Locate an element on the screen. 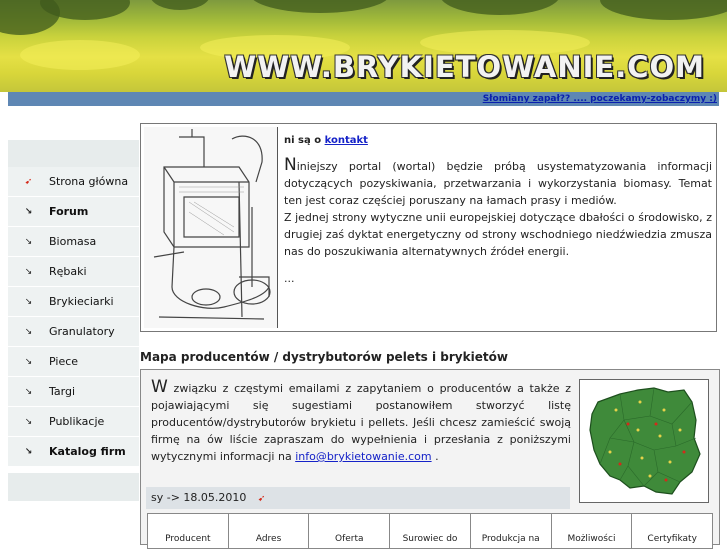  sidebar-item-label: Brykieciarki is located at coordinates (81, 301).